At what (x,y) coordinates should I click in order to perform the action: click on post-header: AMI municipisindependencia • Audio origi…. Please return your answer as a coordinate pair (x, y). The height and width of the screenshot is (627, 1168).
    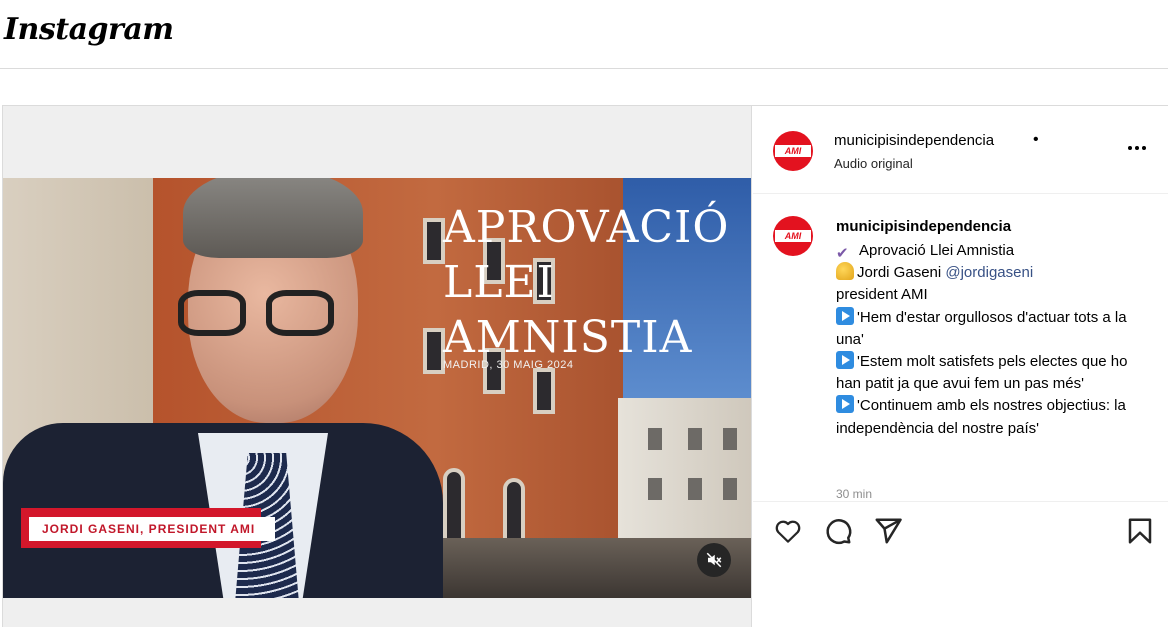
    Looking at the image, I should click on (960, 150).